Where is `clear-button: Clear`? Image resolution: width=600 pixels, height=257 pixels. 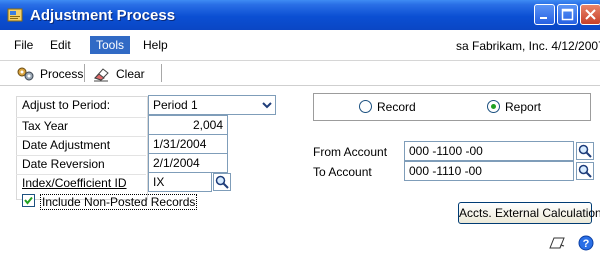
clear-button: Clear is located at coordinates (118, 74).